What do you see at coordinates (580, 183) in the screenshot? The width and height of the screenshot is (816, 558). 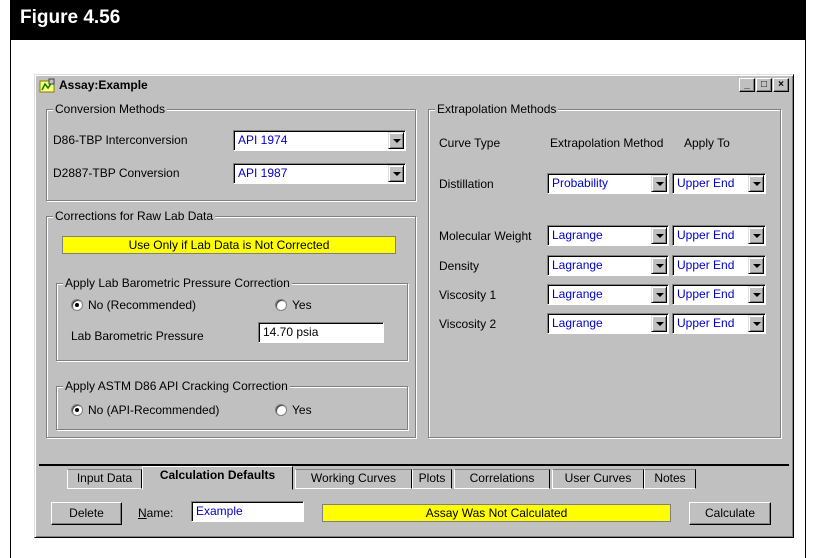 I see `method-value: Probability` at bounding box center [580, 183].